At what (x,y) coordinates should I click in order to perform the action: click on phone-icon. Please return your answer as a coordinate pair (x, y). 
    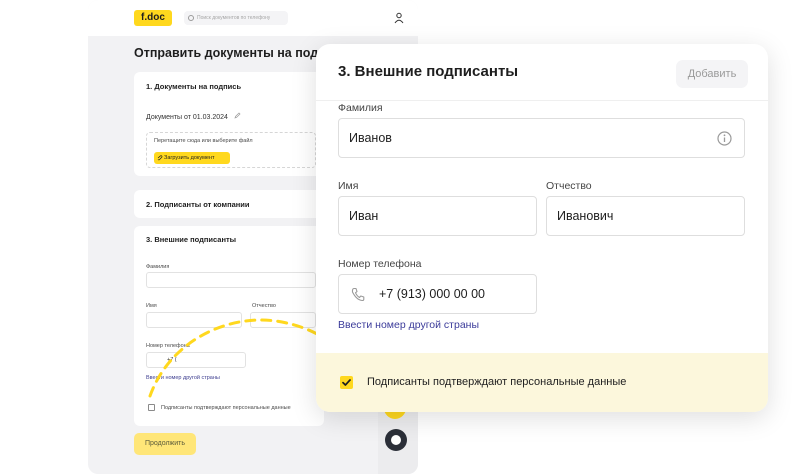
    Looking at the image, I should click on (358, 294).